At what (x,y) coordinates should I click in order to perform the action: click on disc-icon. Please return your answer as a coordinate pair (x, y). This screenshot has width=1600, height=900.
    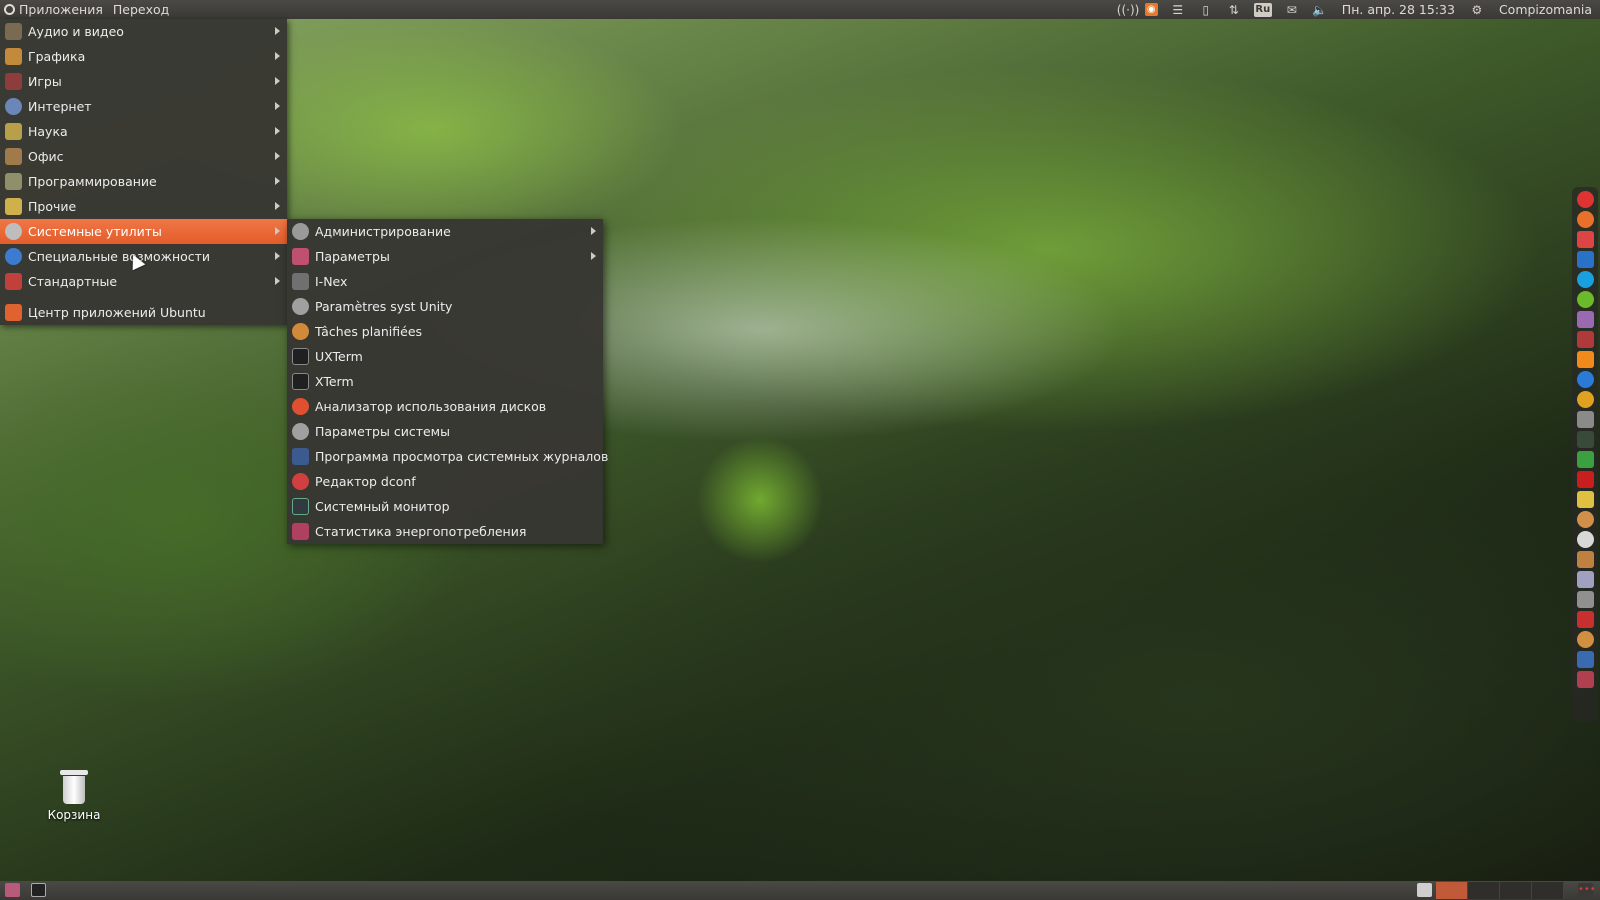
    Looking at the image, I should click on (1585, 539).